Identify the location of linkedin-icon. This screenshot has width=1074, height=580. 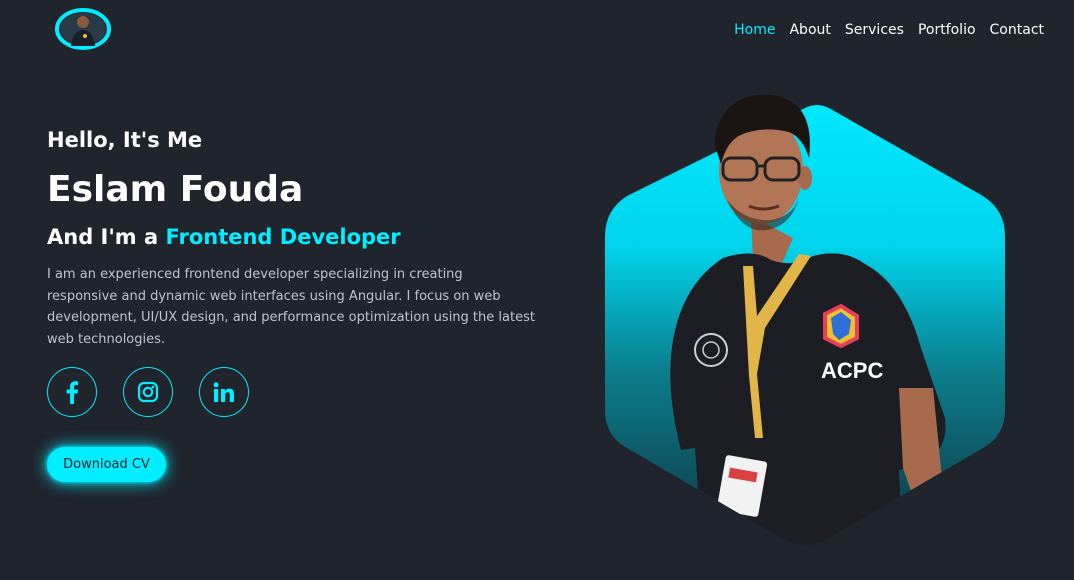
(223, 392).